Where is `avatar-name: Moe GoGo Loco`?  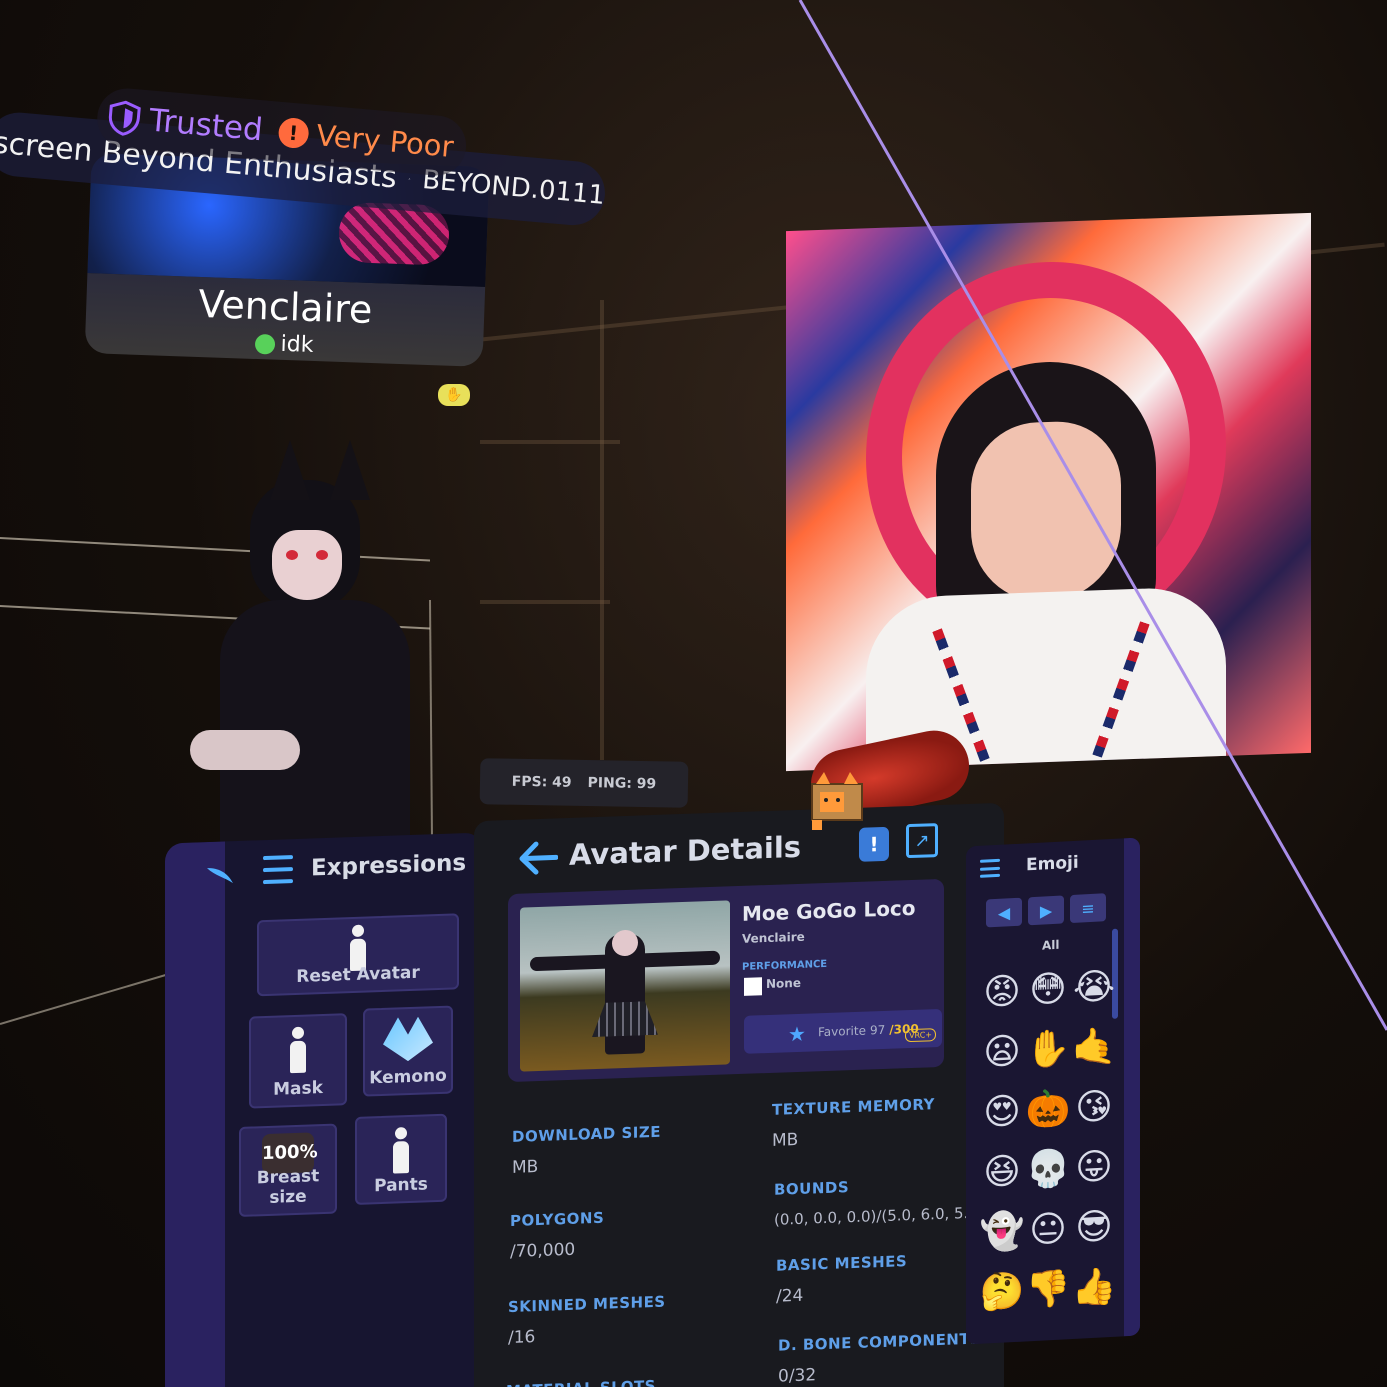
avatar-name: Moe GoGo Loco is located at coordinates (829, 910).